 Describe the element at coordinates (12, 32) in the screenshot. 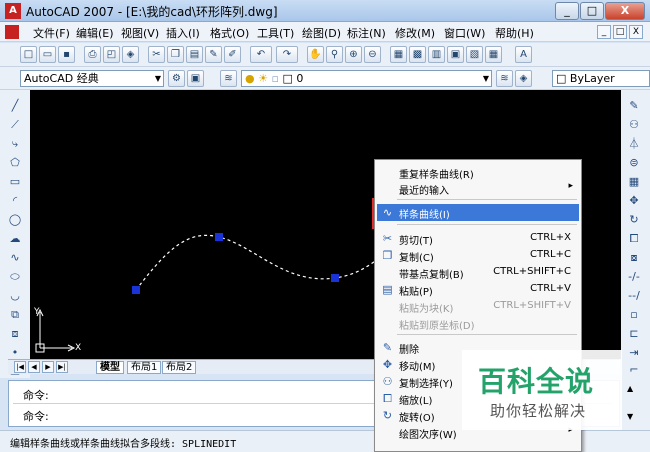

I see `document-icon` at that location.